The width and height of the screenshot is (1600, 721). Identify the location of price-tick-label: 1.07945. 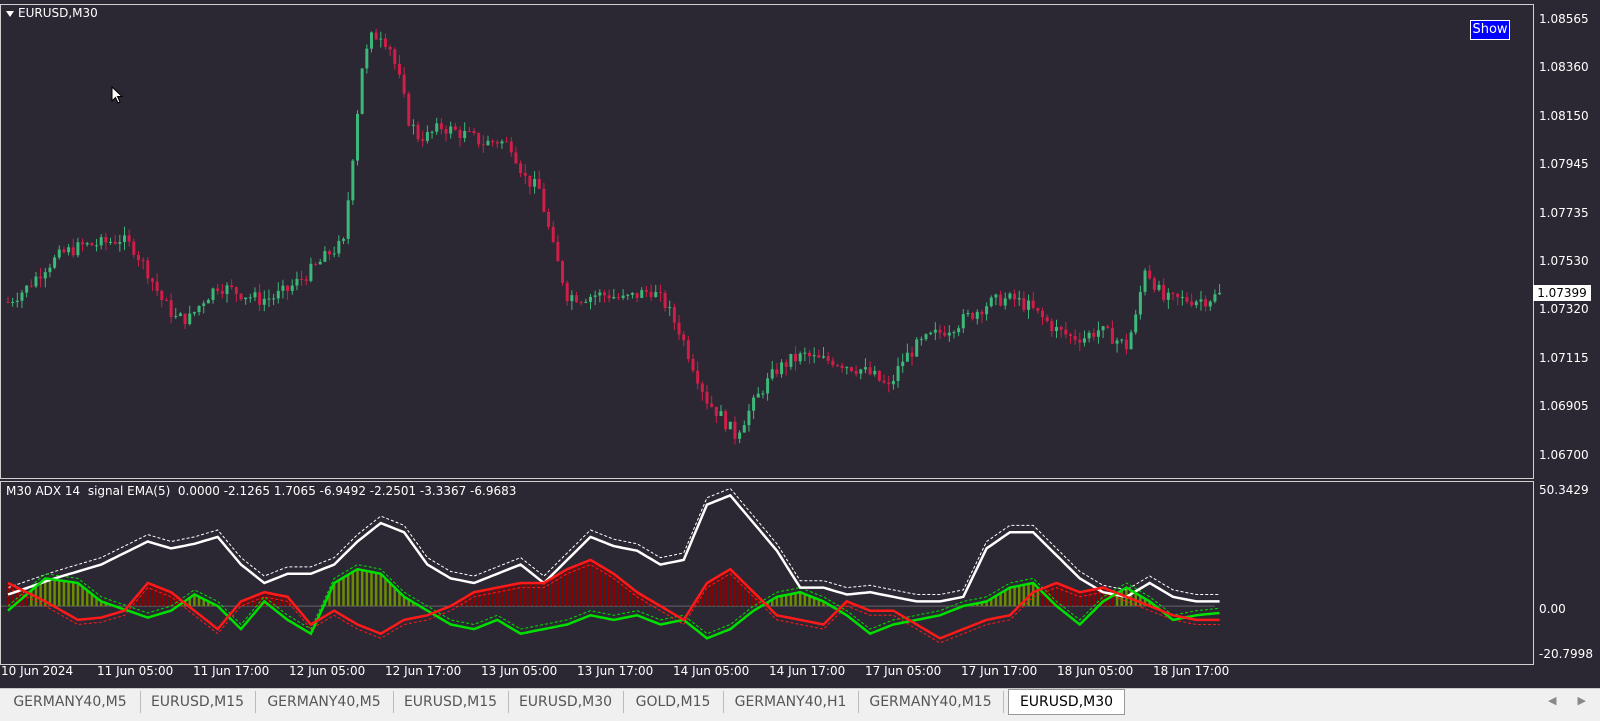
(1564, 164).